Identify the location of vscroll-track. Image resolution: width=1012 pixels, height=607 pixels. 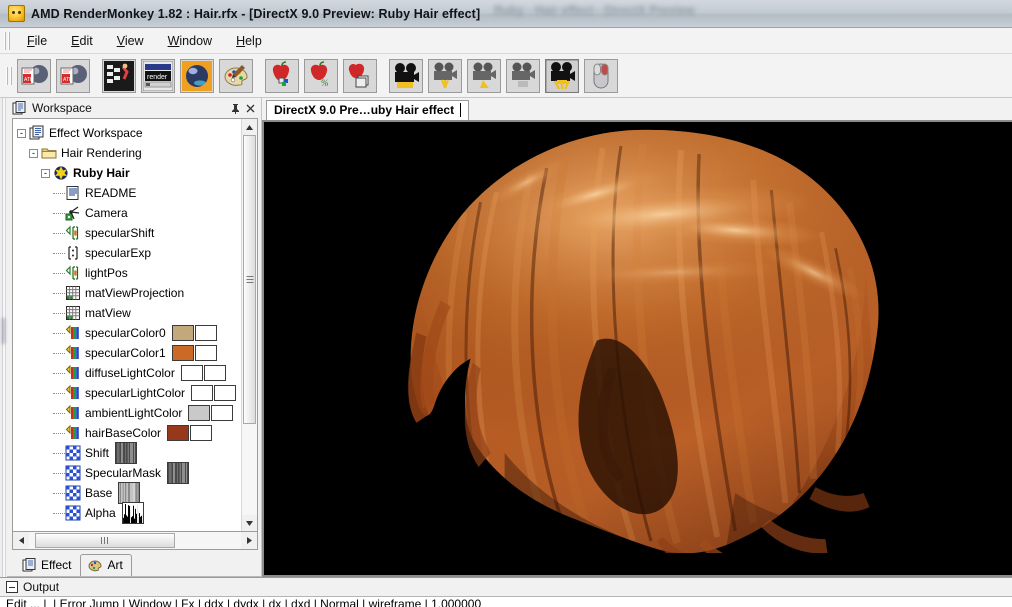
(249, 325).